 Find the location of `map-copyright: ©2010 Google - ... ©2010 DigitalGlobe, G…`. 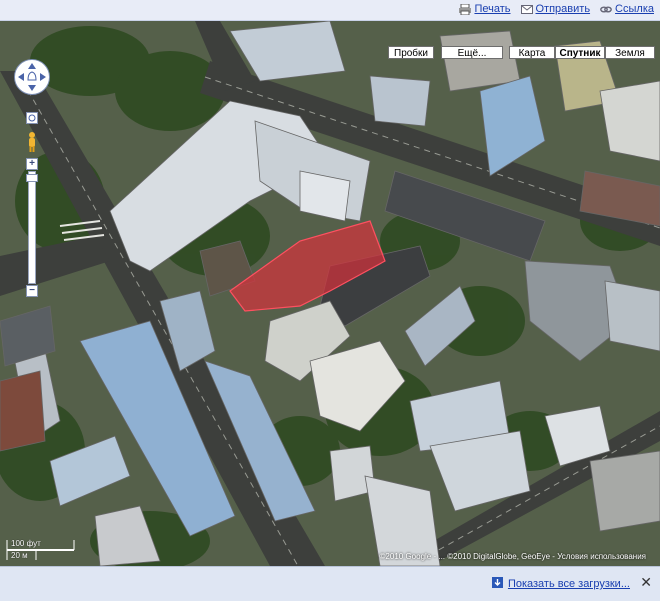

map-copyright: ©2010 Google - ... ©2010 DigitalGlobe, G… is located at coordinates (512, 556).